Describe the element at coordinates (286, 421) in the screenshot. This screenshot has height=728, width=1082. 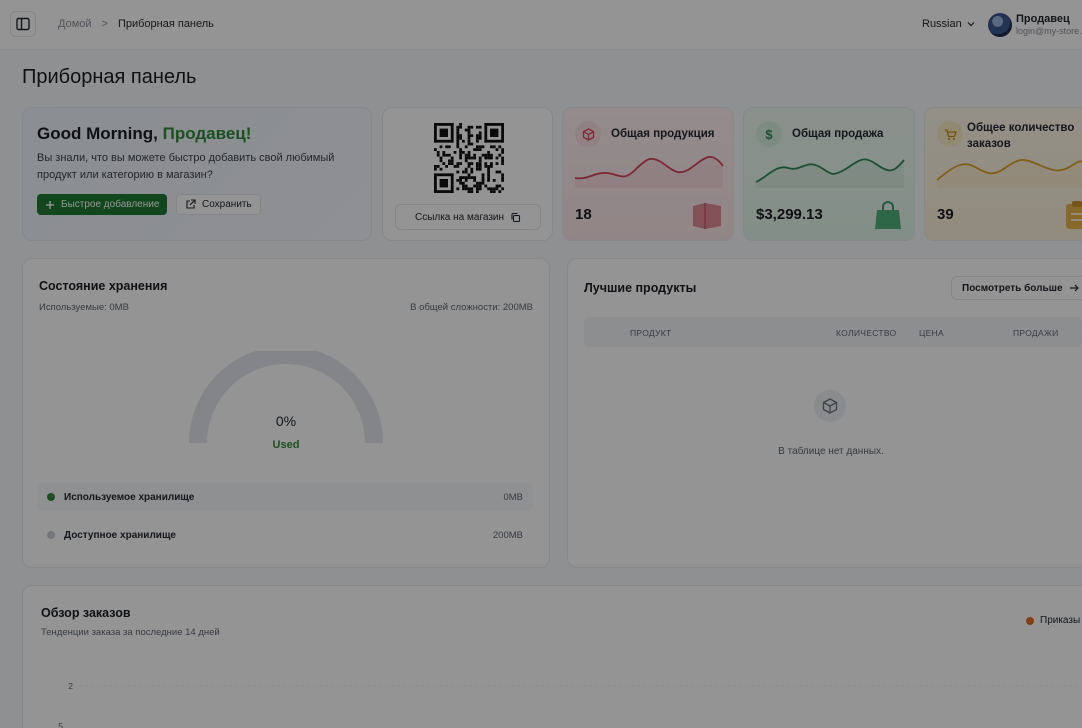
I see `storage-percent: 0%` at that location.